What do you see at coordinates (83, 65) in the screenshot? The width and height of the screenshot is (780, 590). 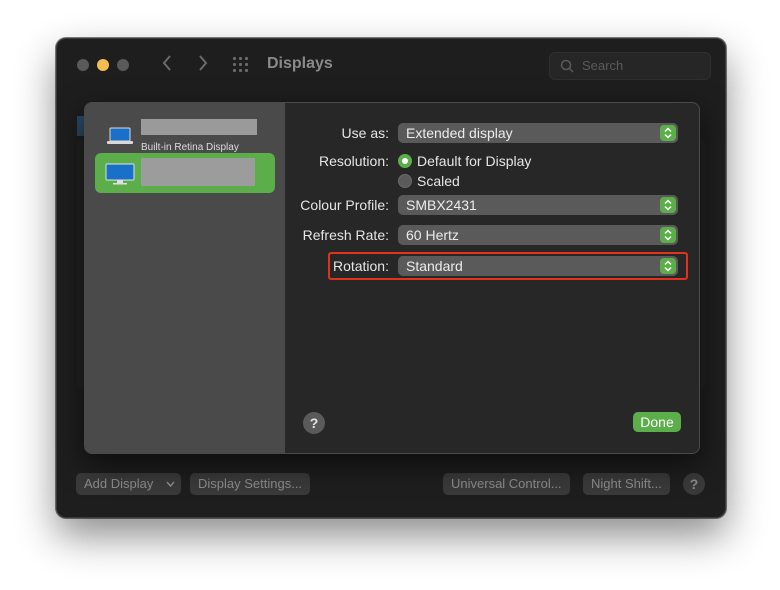 I see `close-window-button` at bounding box center [83, 65].